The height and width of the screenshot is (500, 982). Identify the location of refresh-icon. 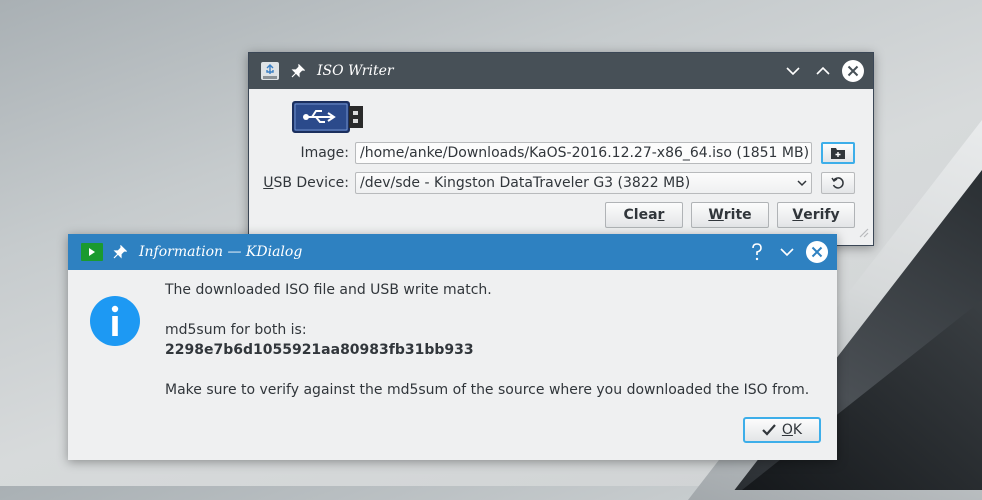
(837, 183).